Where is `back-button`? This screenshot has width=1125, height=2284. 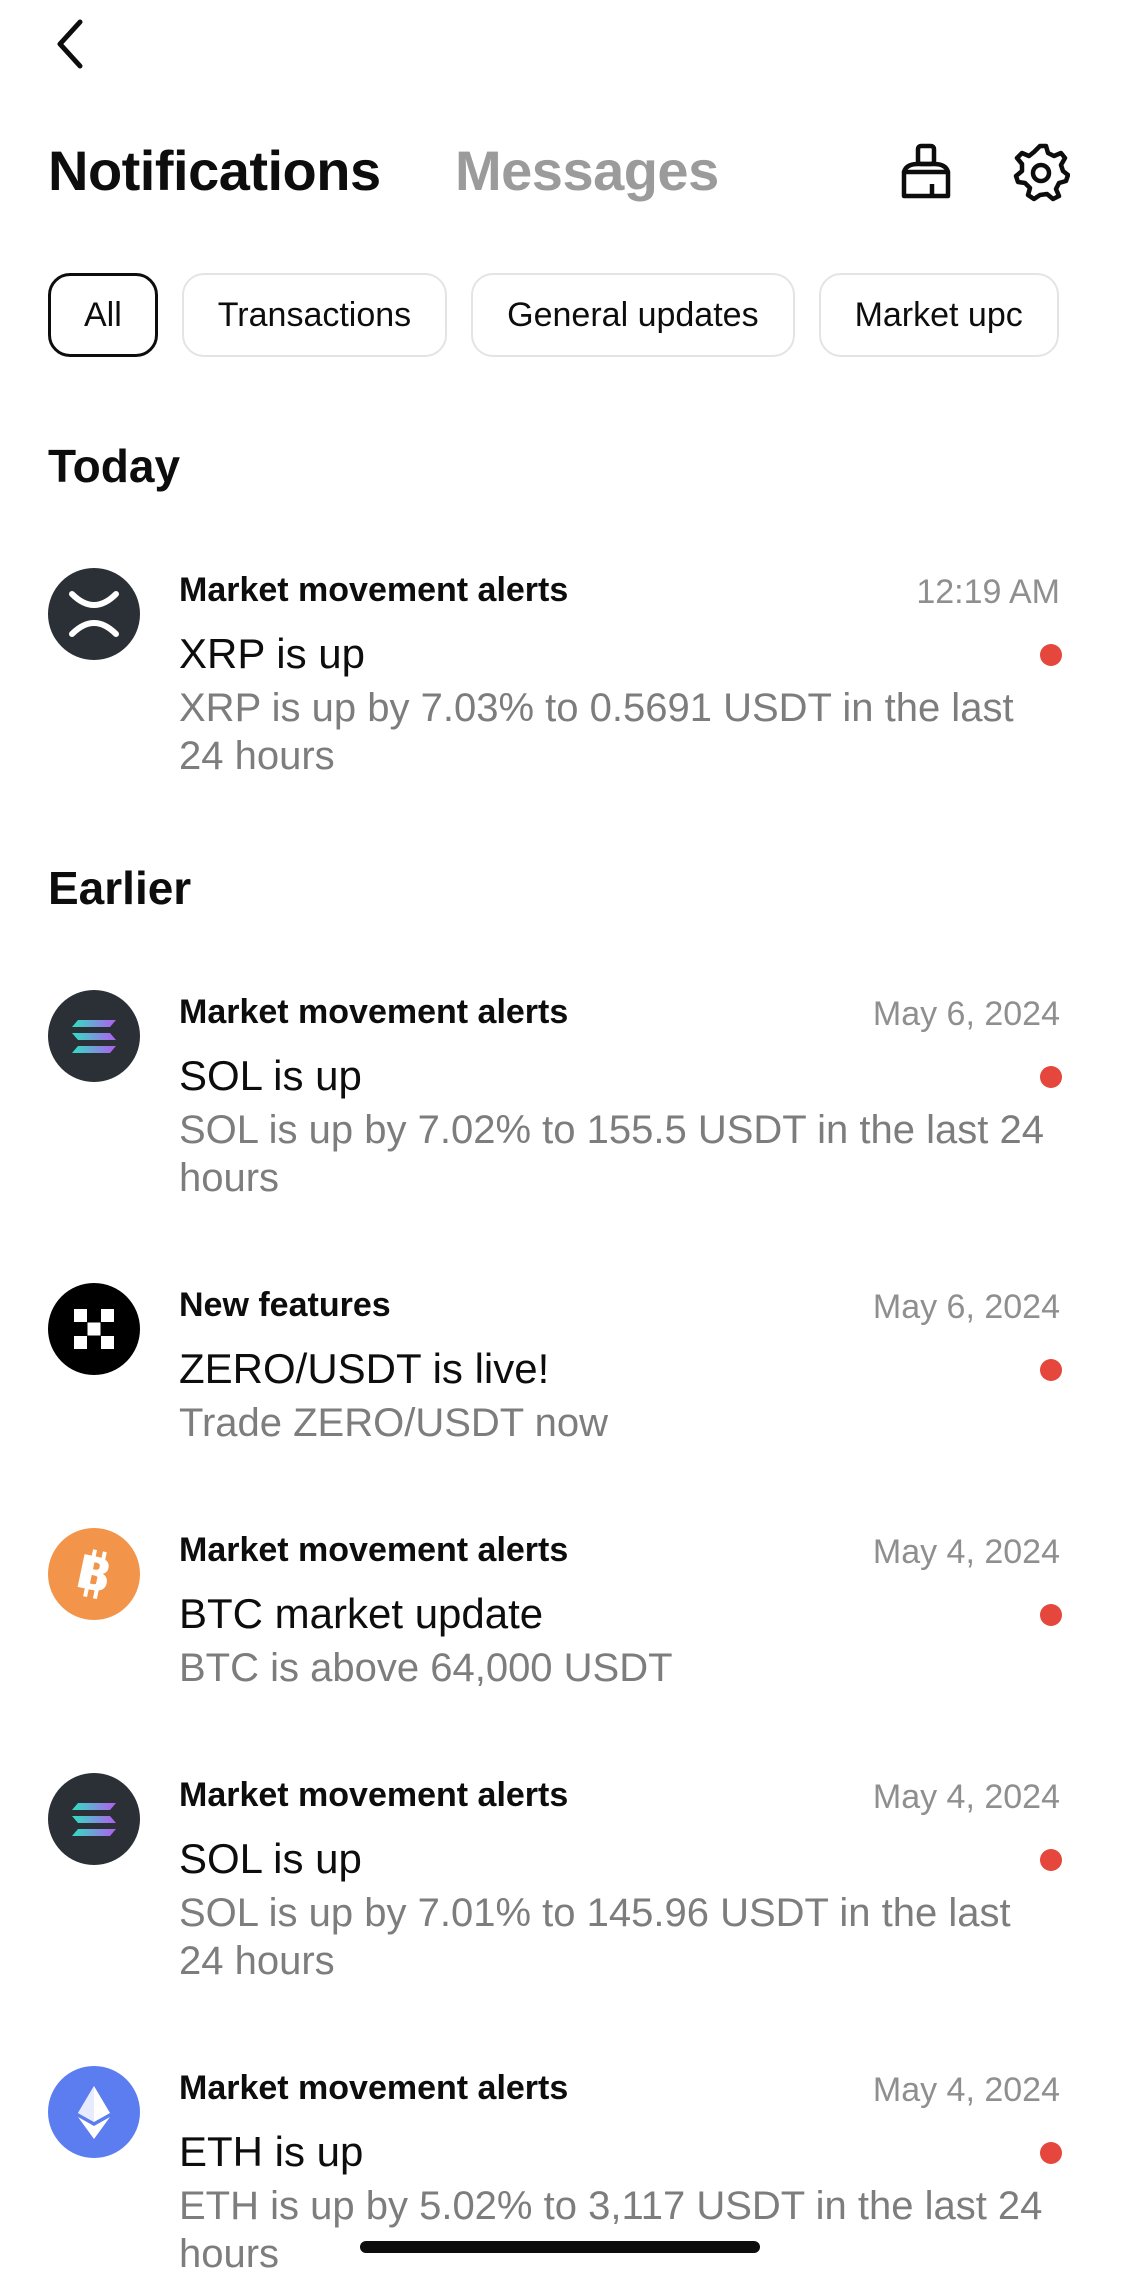 back-button is located at coordinates (70, 44).